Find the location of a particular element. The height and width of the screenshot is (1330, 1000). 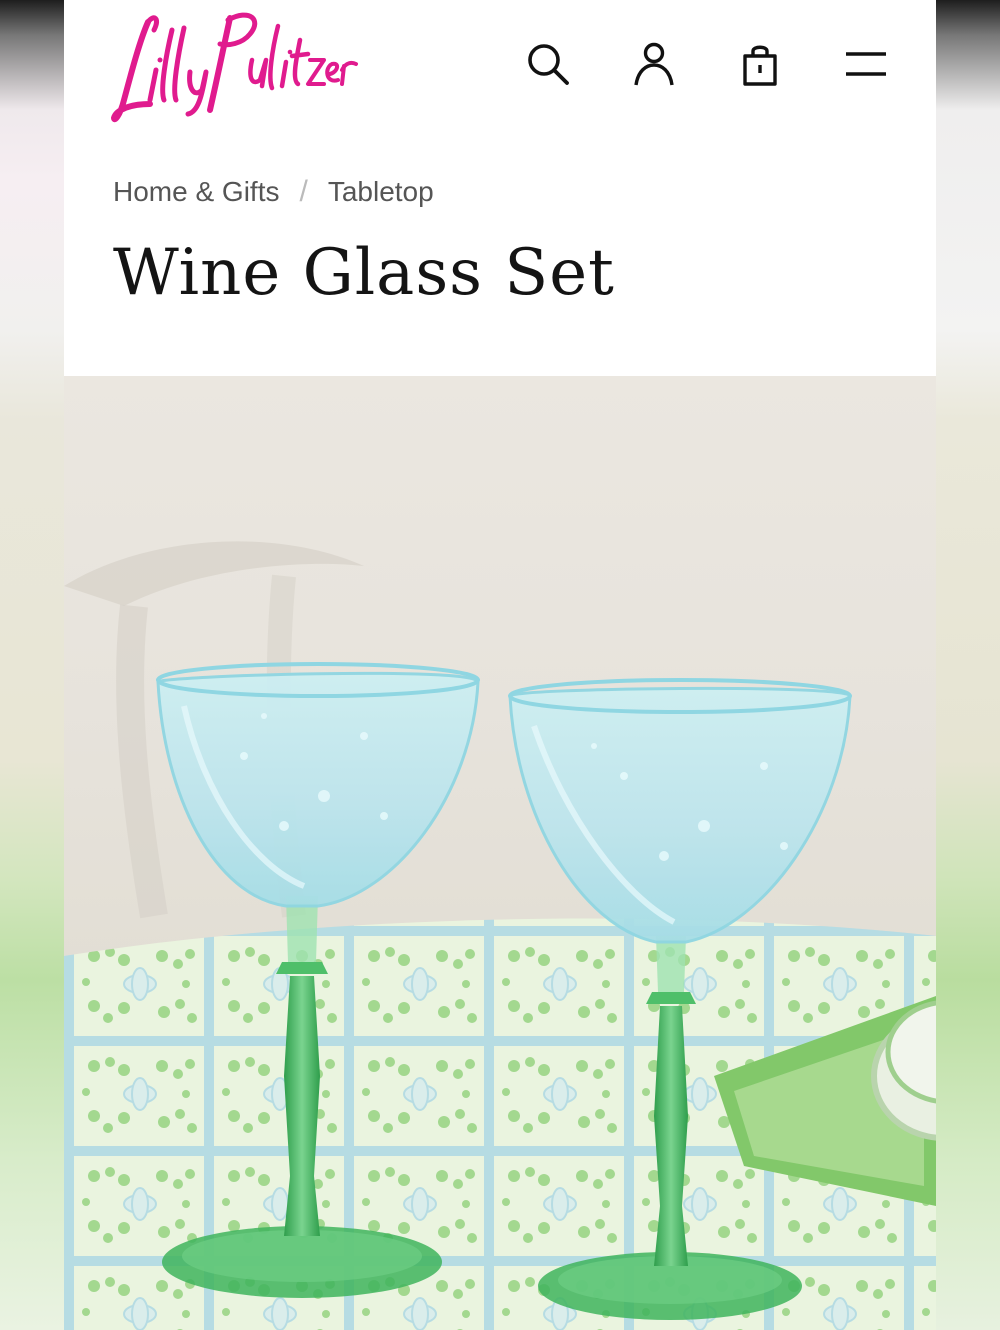

backdrop-right is located at coordinates (968, 665).